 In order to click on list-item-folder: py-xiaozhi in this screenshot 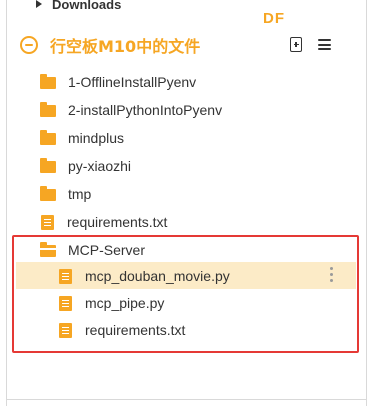, I will do `click(85, 166)`.